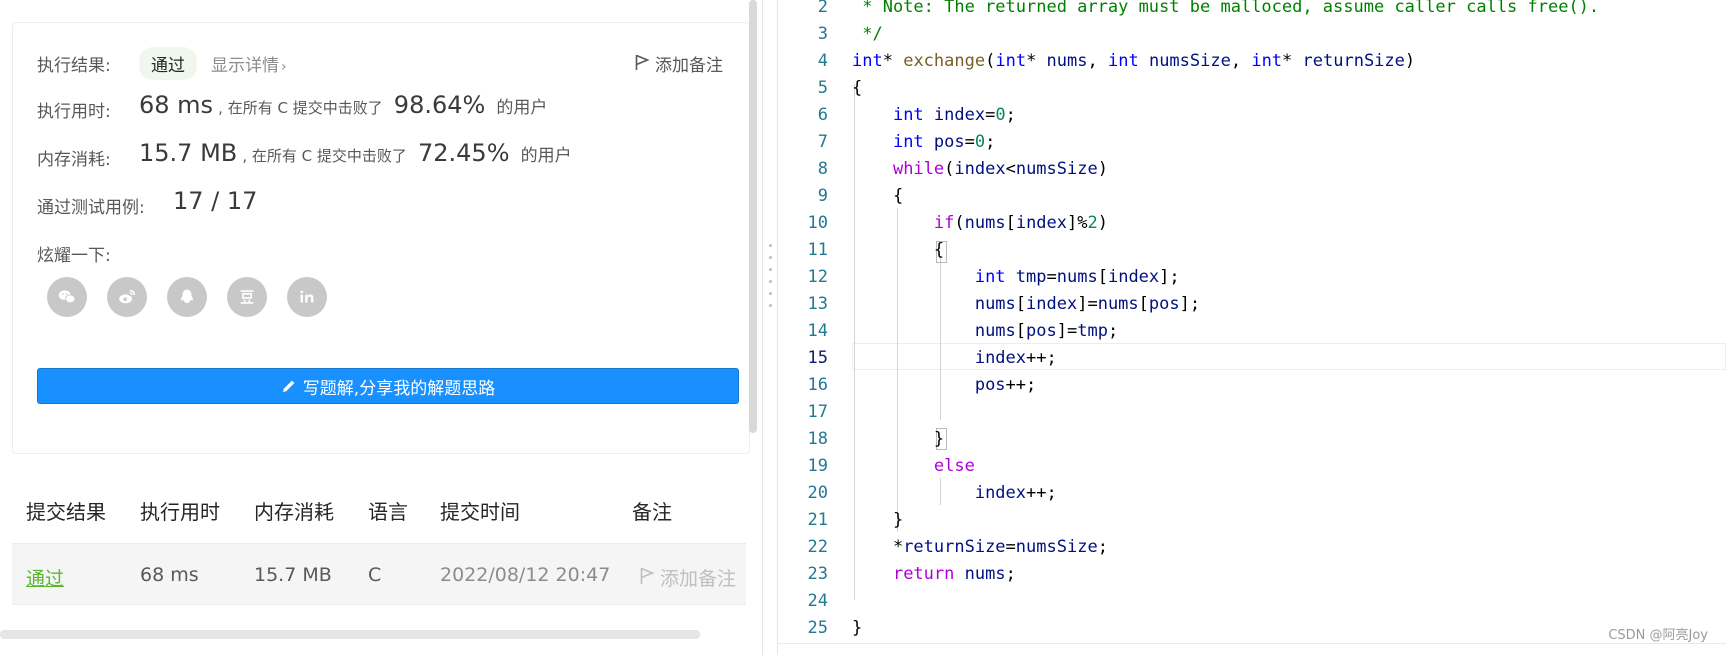 The height and width of the screenshot is (655, 1726). I want to click on runtime-suffix: 的用户, so click(522, 108).